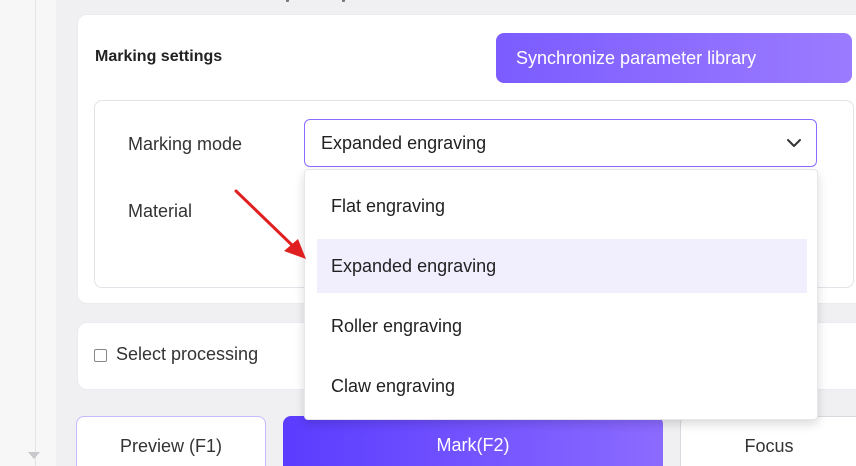 The height and width of the screenshot is (466, 856). Describe the element at coordinates (562, 326) in the screenshot. I see `dropdown-option-roller-engraving: Roller engraving` at that location.